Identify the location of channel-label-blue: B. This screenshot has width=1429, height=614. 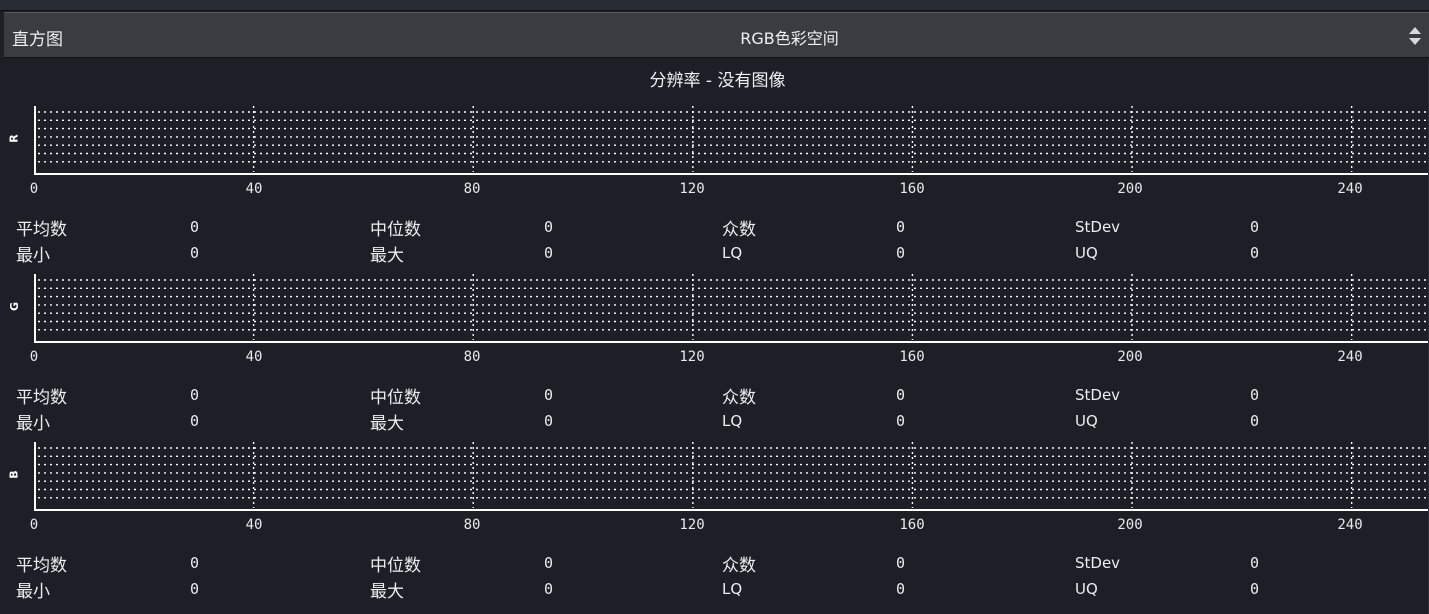
(14, 474).